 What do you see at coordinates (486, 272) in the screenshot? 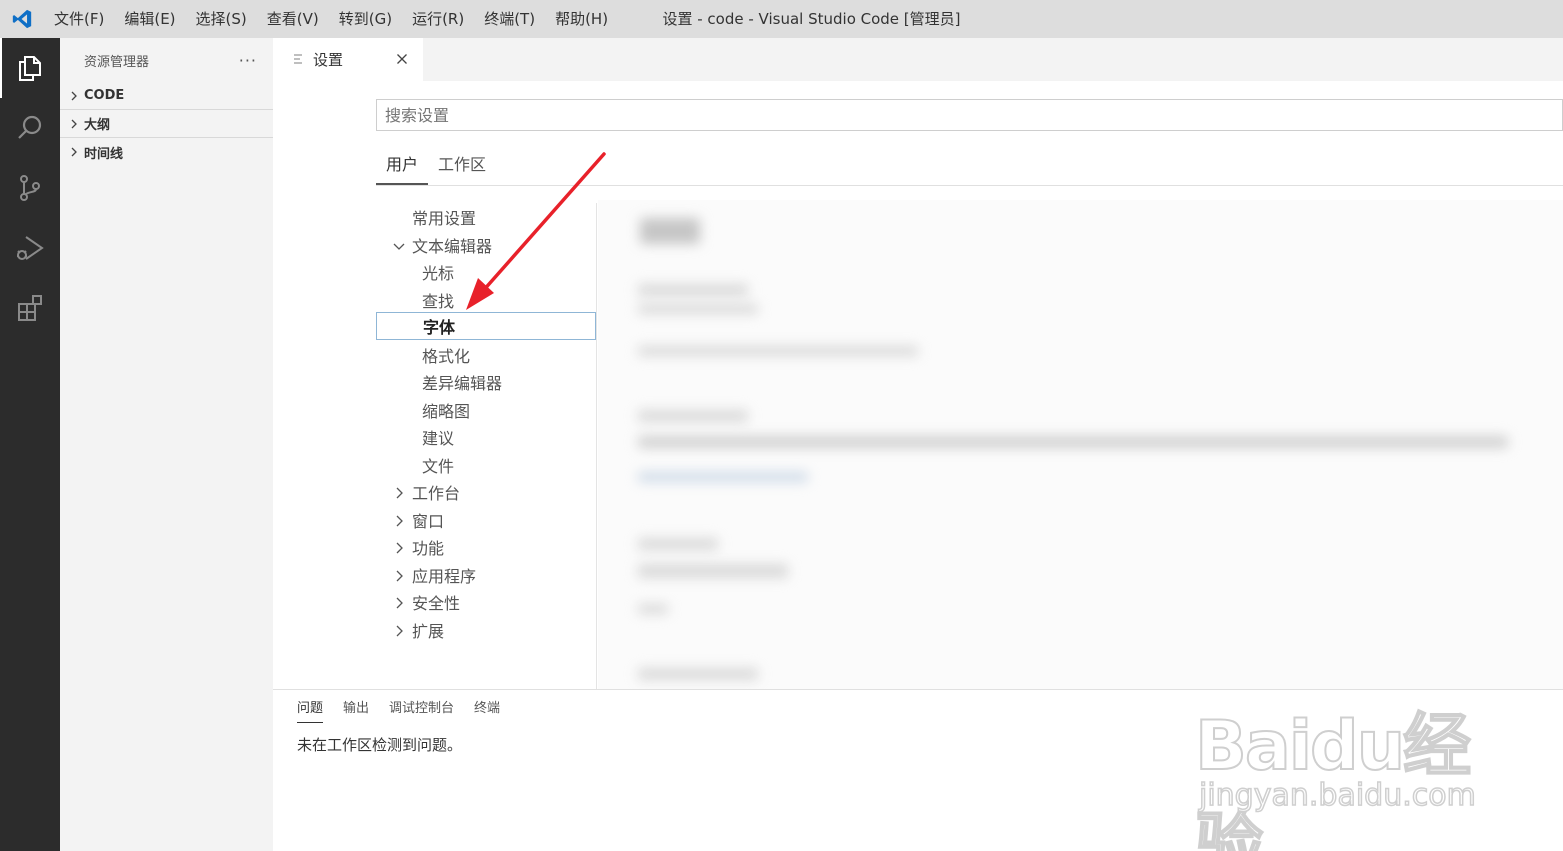
I see `toc-item: 光标` at bounding box center [486, 272].